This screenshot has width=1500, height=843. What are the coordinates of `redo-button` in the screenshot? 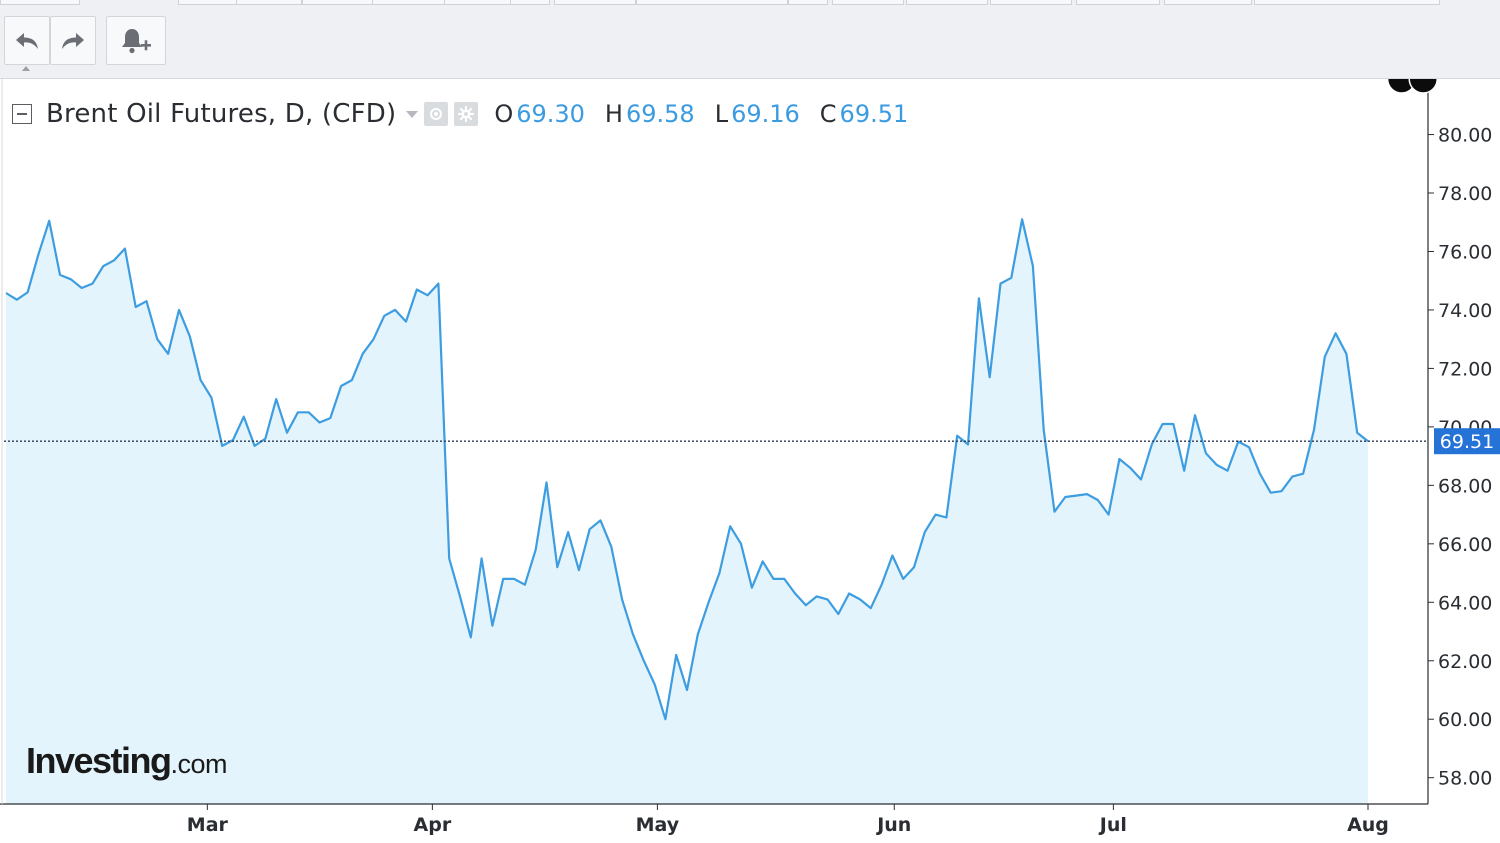 It's located at (73, 40).